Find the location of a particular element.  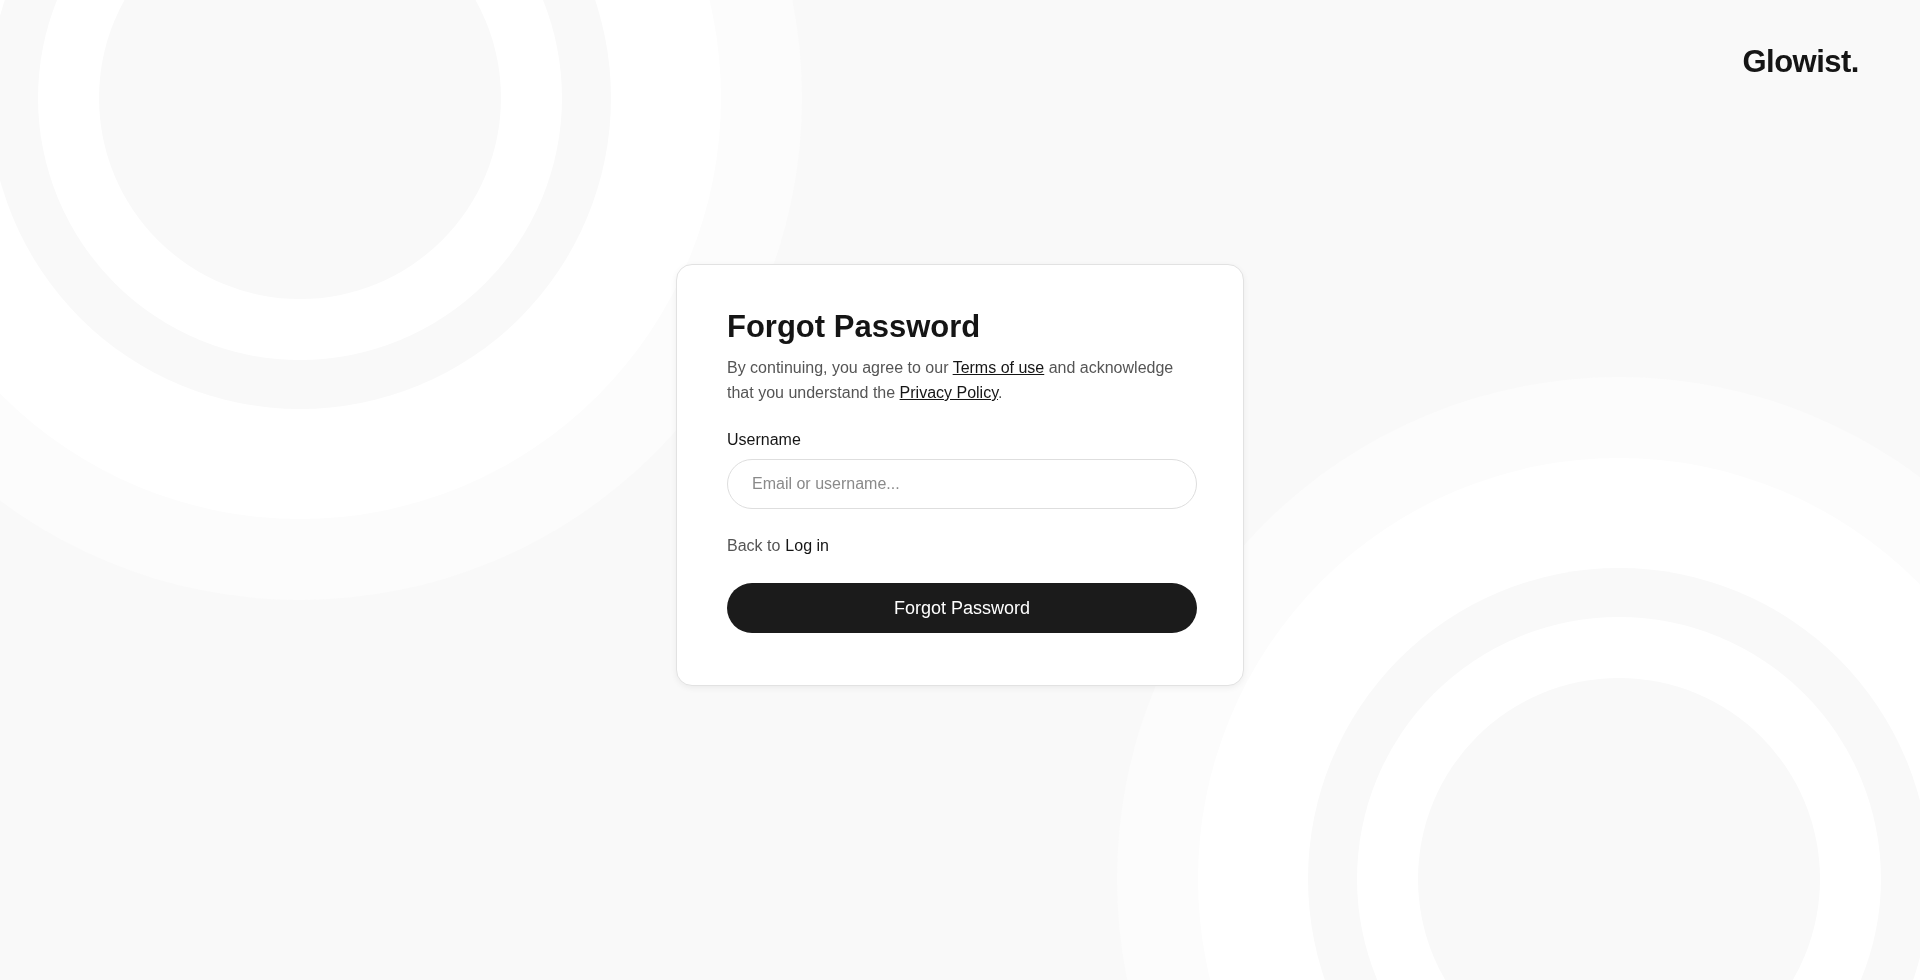

submit-button: Forgot Password is located at coordinates (962, 608).